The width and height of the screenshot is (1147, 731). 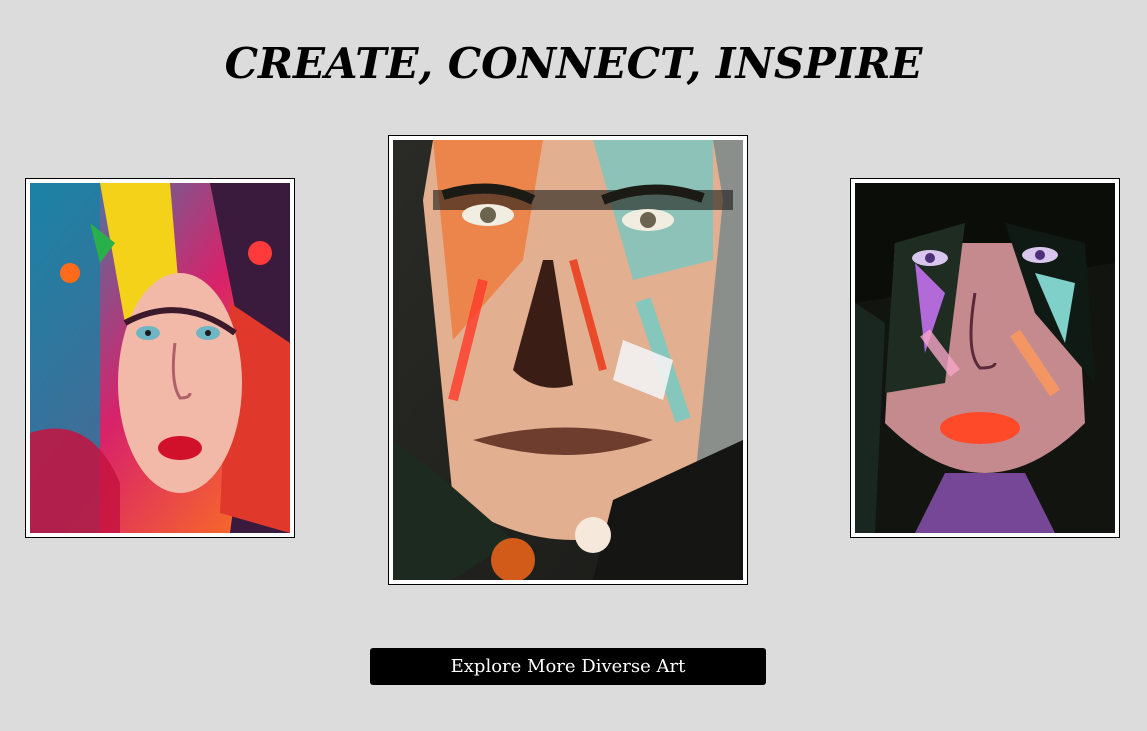 I want to click on painting-woman-portrait, so click(x=160, y=358).